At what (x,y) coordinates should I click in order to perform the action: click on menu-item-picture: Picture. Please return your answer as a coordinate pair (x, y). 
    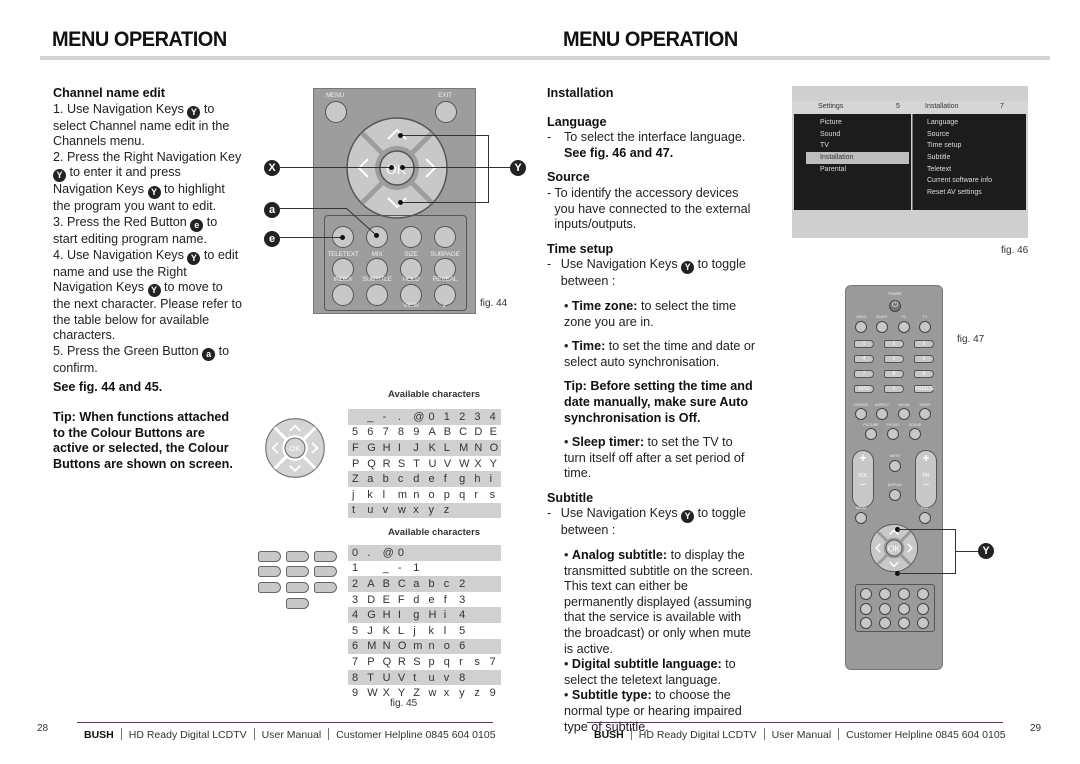
    Looking at the image, I should click on (852, 123).